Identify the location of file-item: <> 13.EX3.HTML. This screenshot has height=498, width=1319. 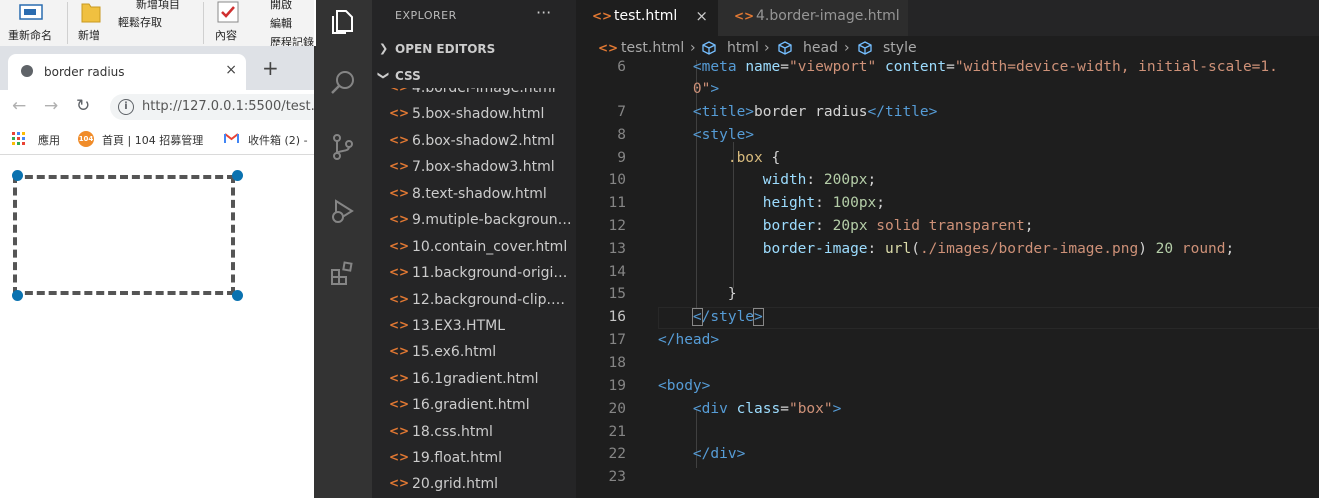
(474, 327).